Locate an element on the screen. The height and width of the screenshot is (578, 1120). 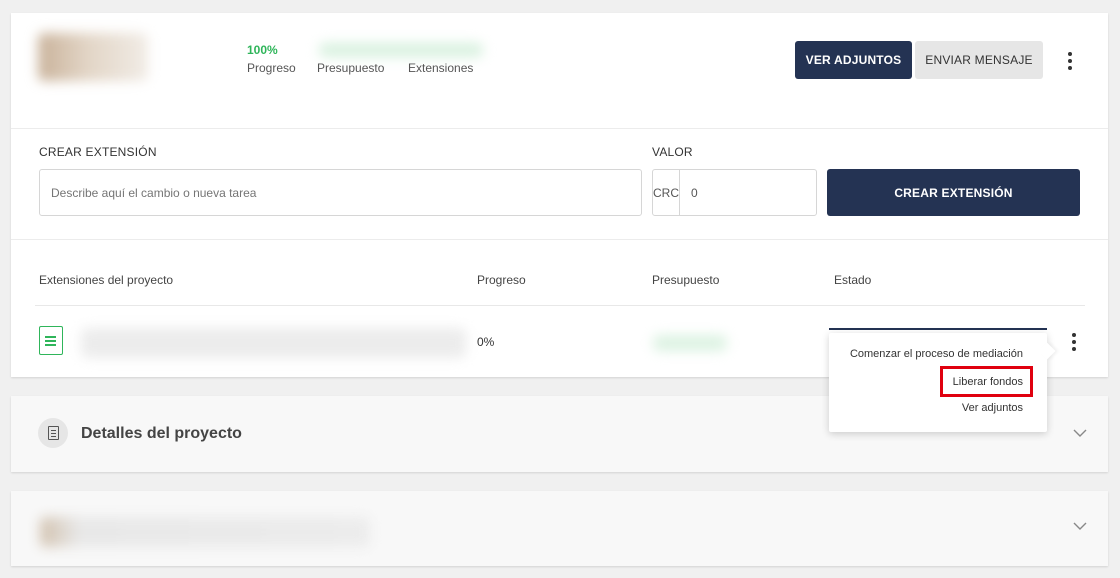
progress-value: 100% is located at coordinates (262, 50).